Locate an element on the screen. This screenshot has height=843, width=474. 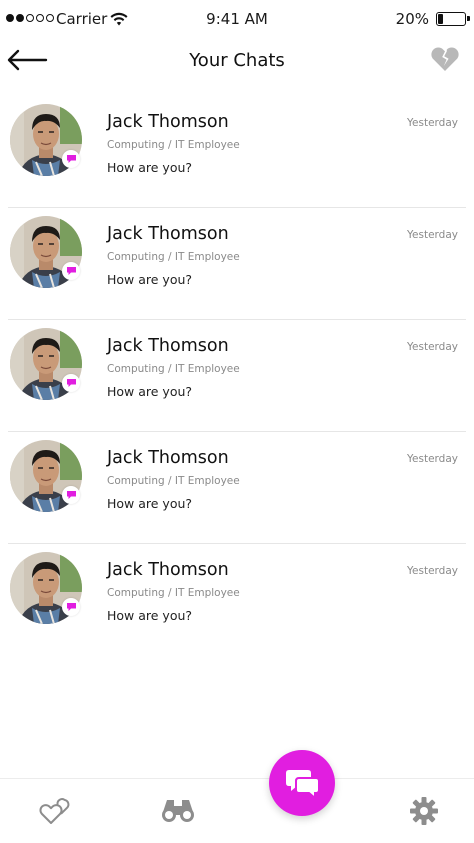
binoculars-icon is located at coordinates (178, 811).